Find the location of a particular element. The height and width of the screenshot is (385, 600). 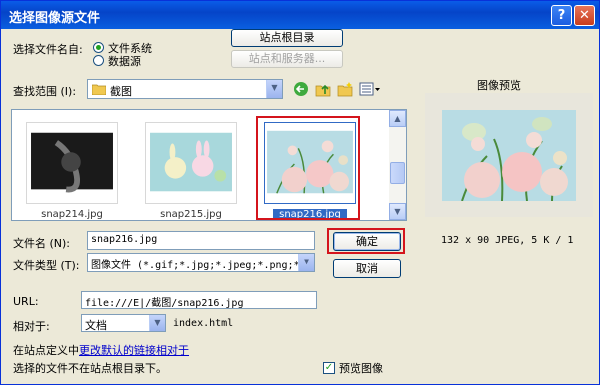

close-button: ✕ is located at coordinates (584, 15).